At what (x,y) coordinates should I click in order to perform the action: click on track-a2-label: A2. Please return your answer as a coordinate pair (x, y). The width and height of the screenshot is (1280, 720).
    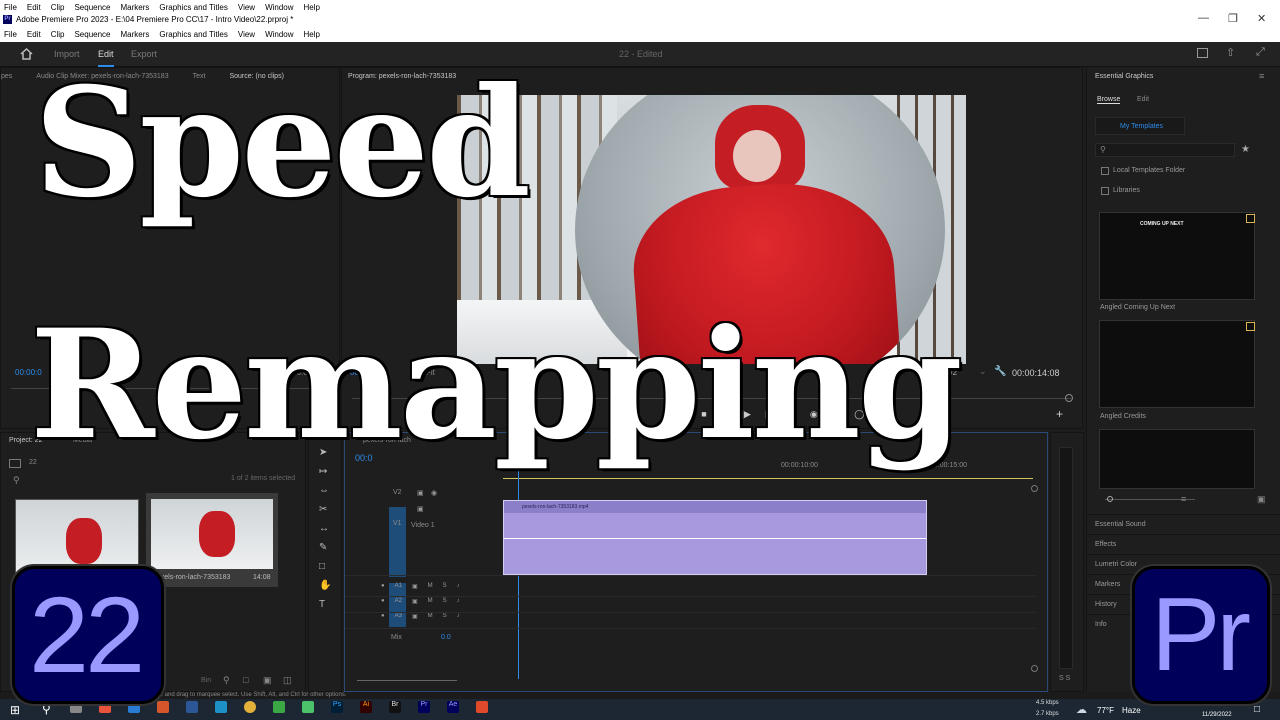
    Looking at the image, I should click on (398, 601).